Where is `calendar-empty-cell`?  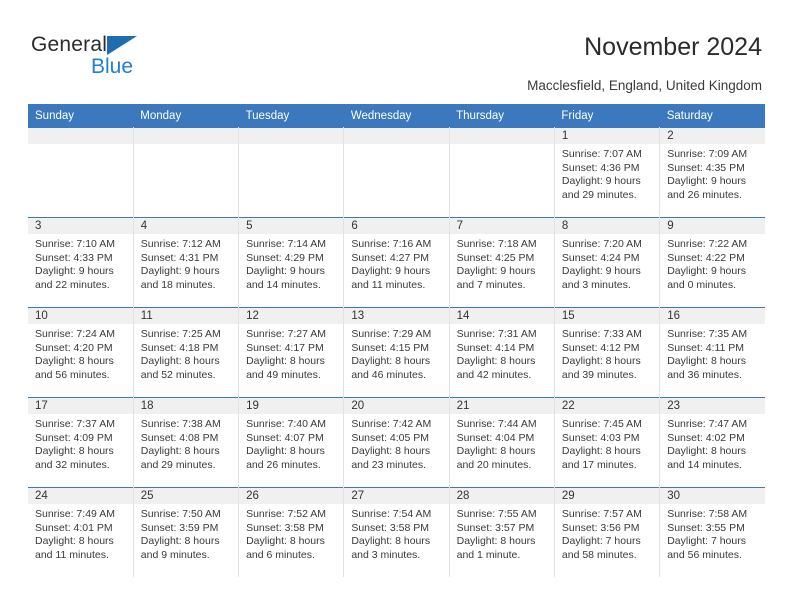 calendar-empty-cell is located at coordinates (291, 172).